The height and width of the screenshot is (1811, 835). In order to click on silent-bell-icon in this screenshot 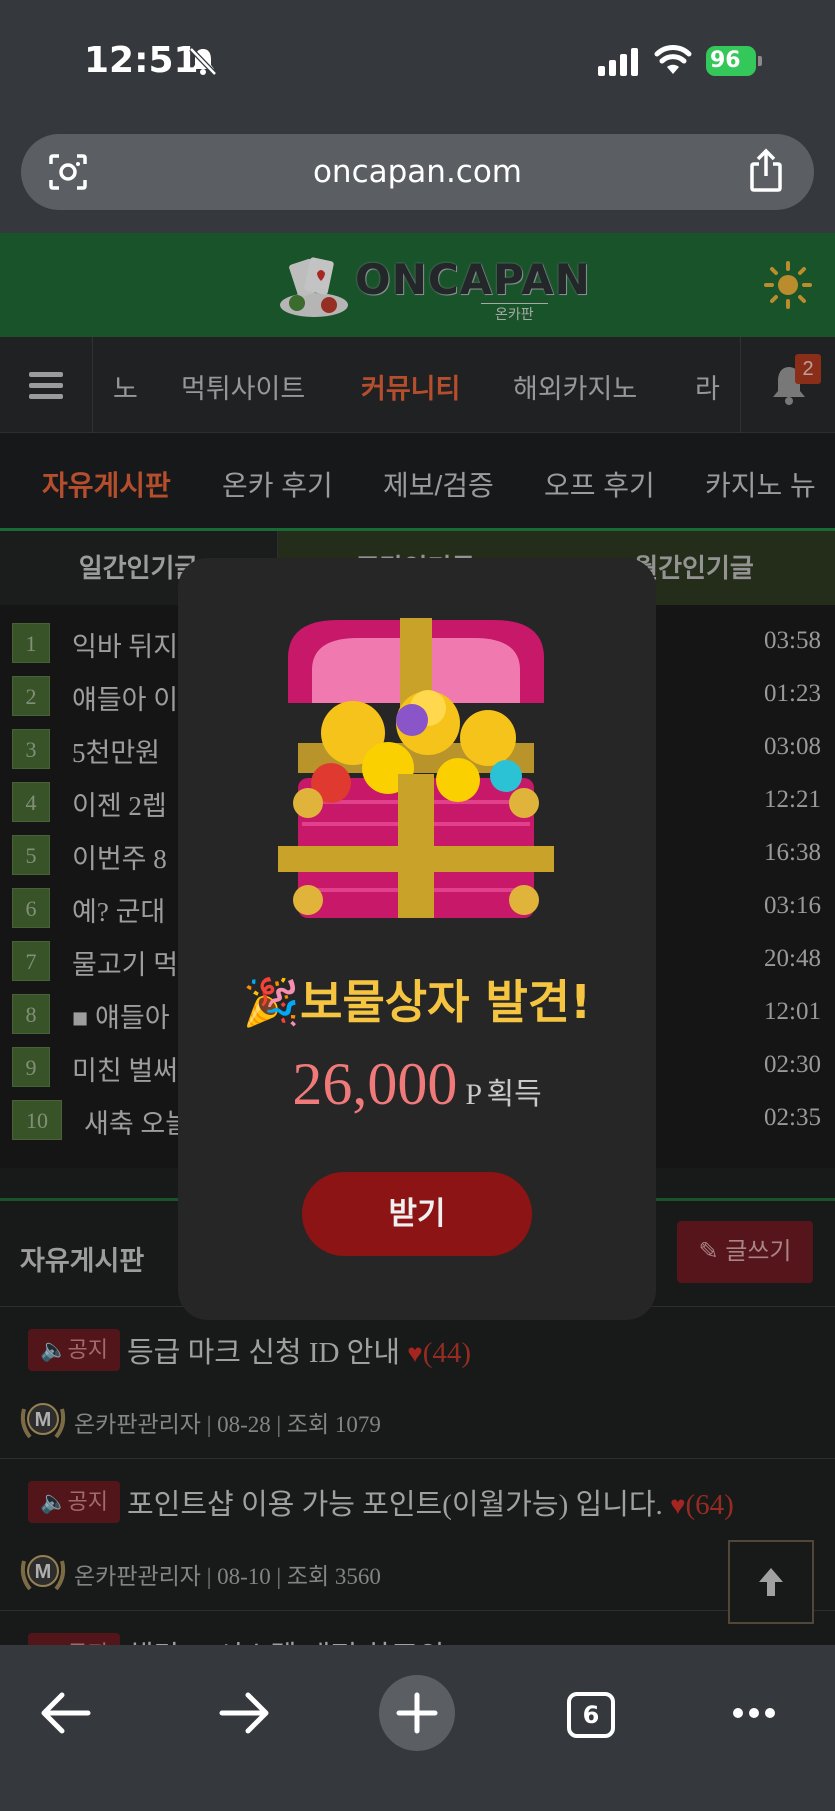, I will do `click(203, 61)`.